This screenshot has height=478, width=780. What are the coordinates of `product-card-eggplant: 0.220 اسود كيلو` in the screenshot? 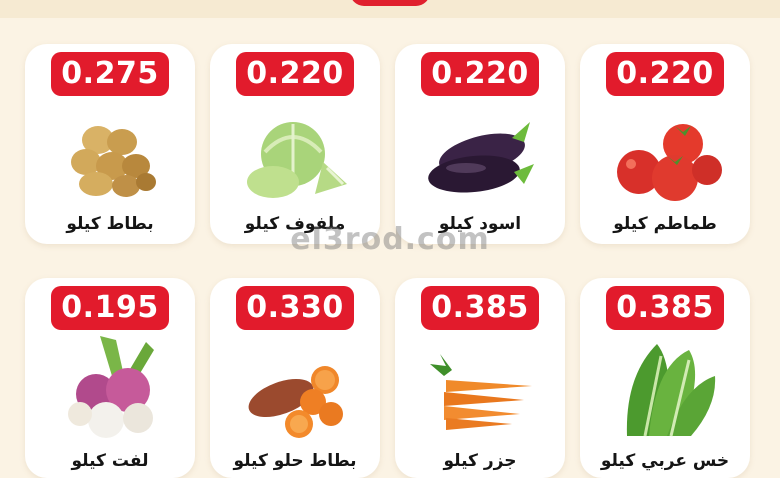 It's located at (480, 144).